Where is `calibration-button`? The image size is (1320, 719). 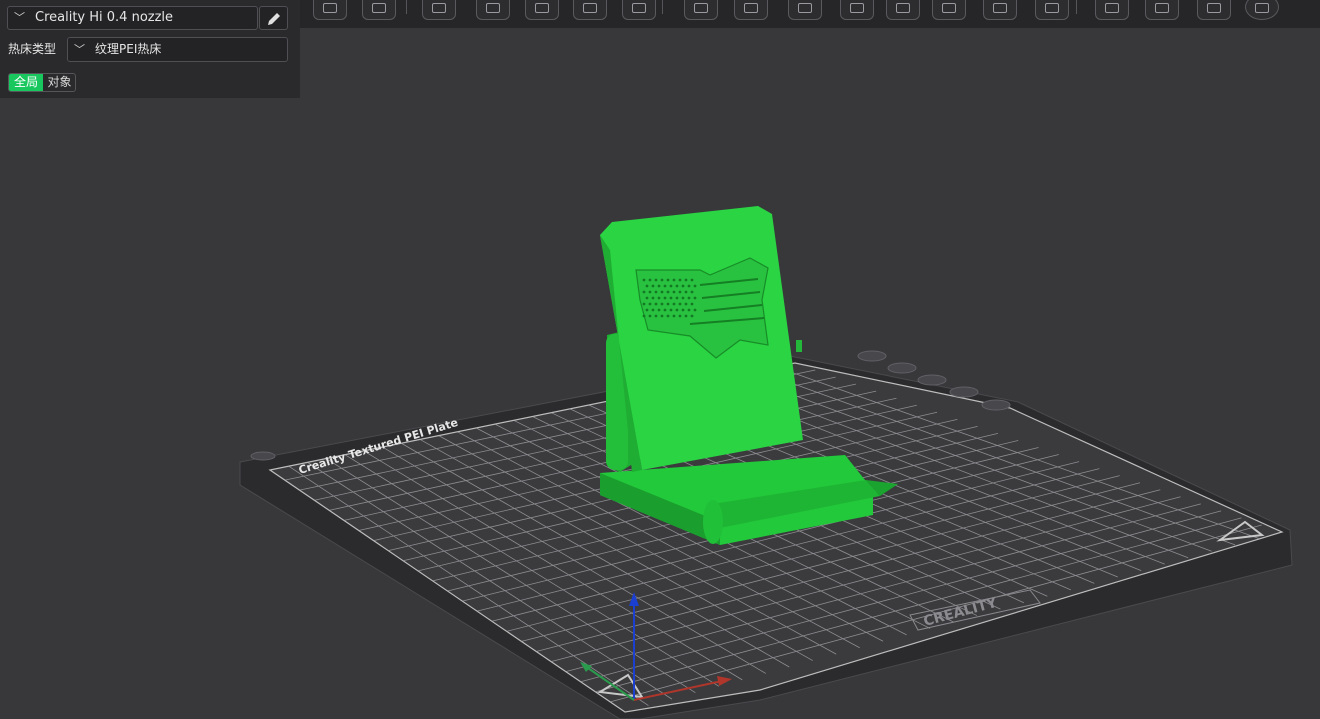
calibration-button is located at coordinates (1052, 10).